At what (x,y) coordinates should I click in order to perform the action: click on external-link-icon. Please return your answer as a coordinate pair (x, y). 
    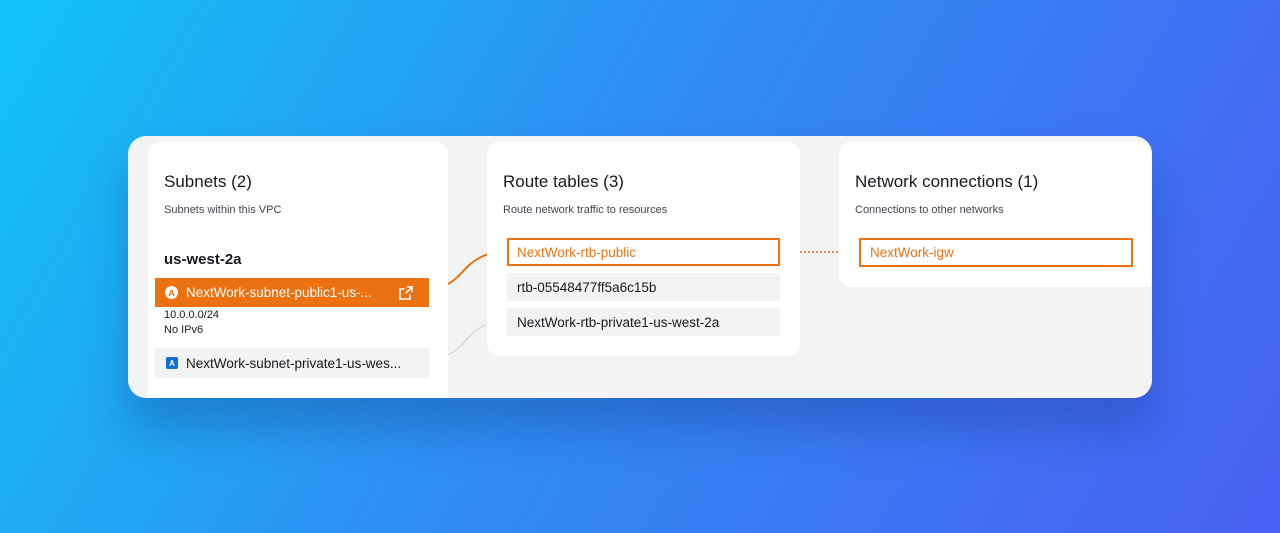
    Looking at the image, I should click on (406, 292).